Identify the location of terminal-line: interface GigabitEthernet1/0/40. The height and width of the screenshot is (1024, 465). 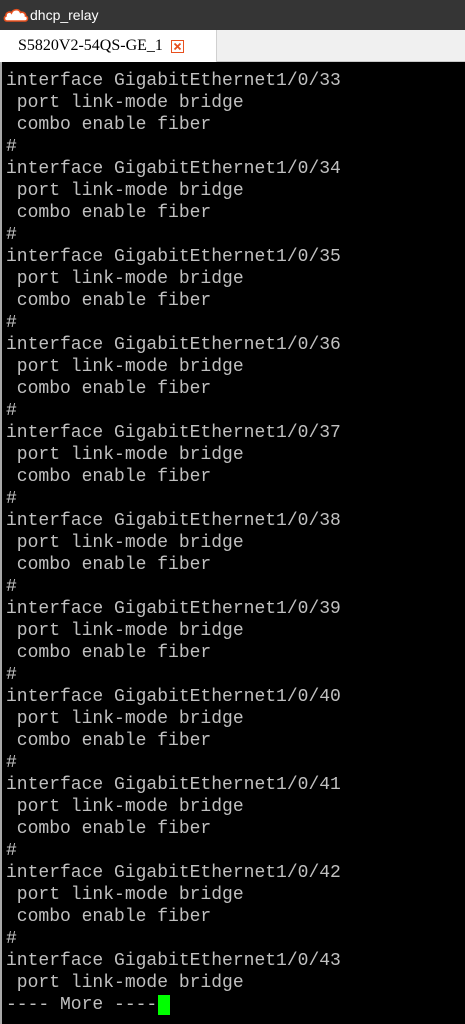
(173, 697).